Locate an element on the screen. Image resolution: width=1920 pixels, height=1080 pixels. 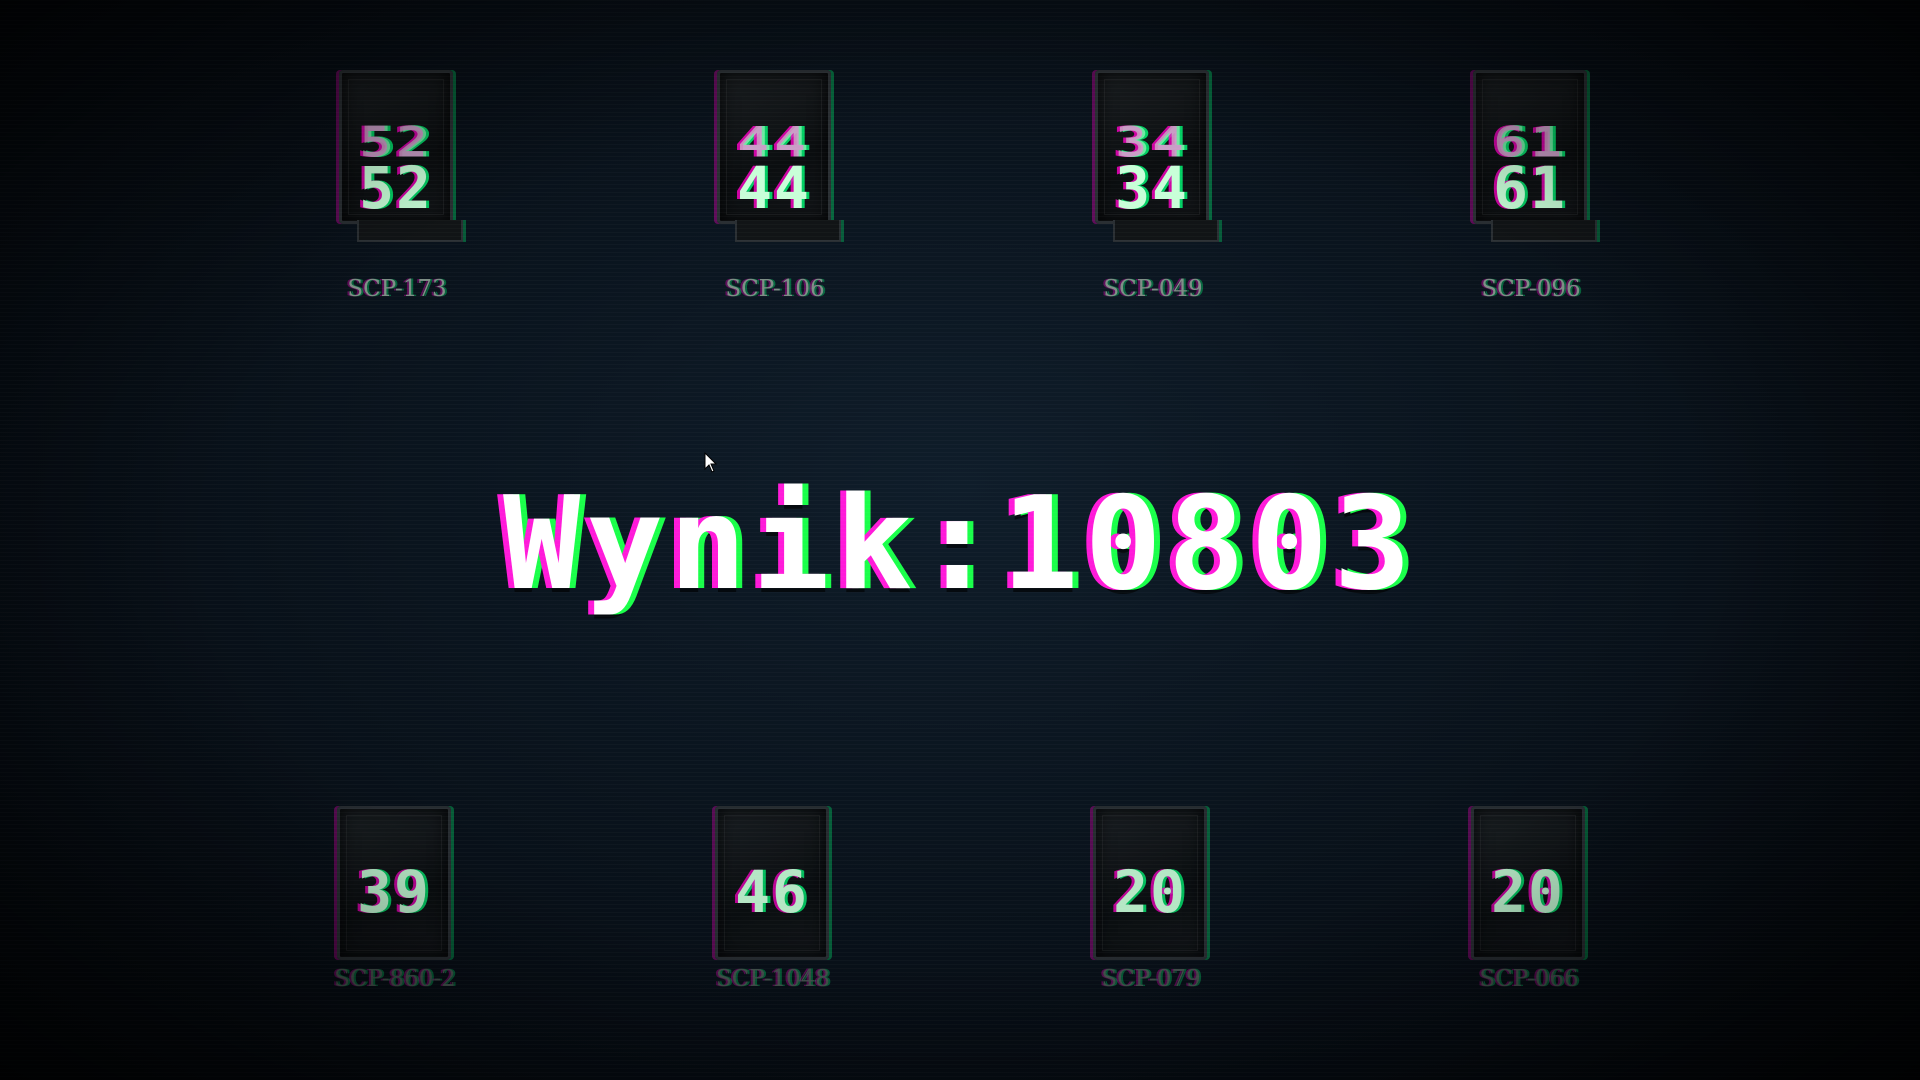
card-label: SCP-106 is located at coordinates (775, 289).